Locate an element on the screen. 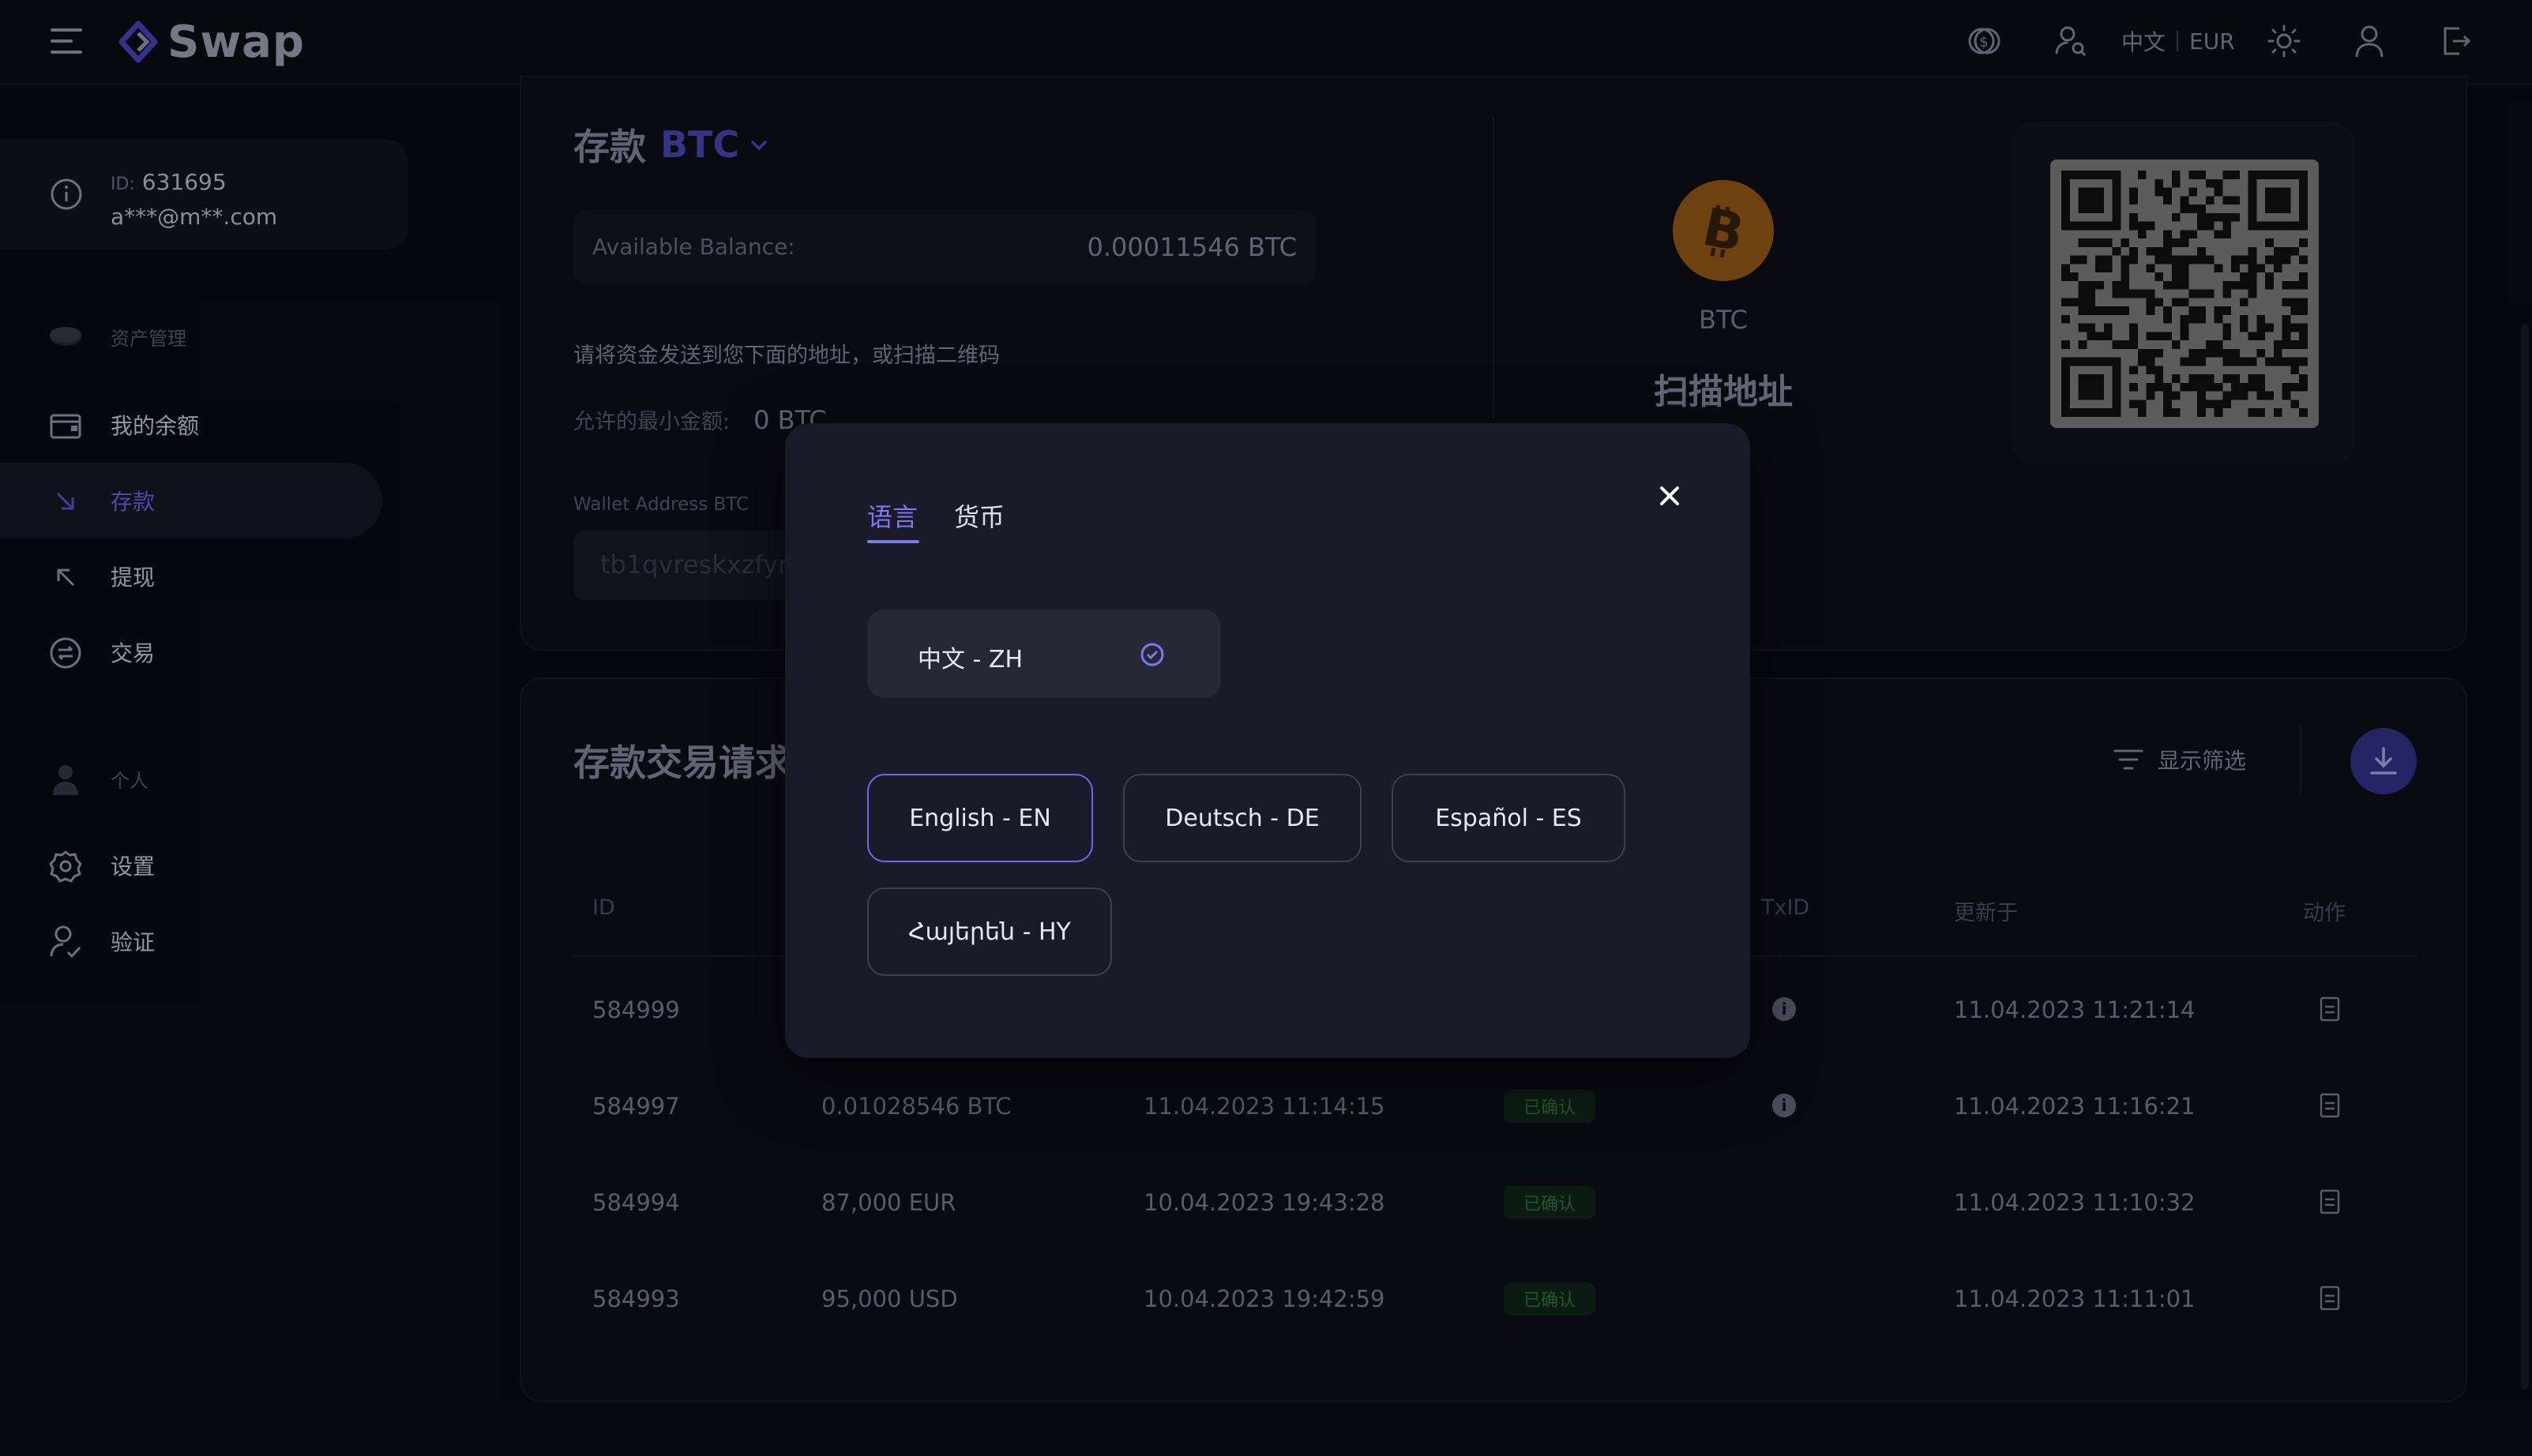 The width and height of the screenshot is (2532, 1456). language-option-en: English - EN is located at coordinates (980, 818).